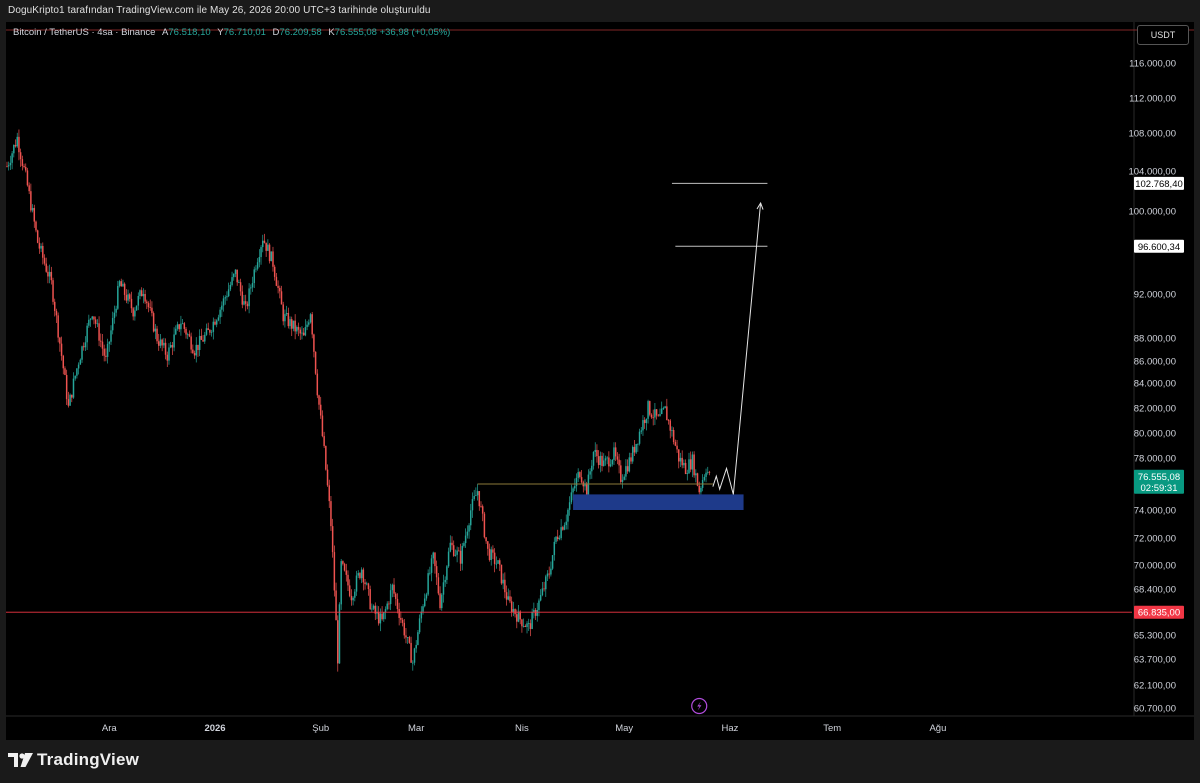 The height and width of the screenshot is (783, 1200). What do you see at coordinates (84, 32) in the screenshot?
I see `symbol-name: Bitcoin / TetherUS · 4sa · Binance` at bounding box center [84, 32].